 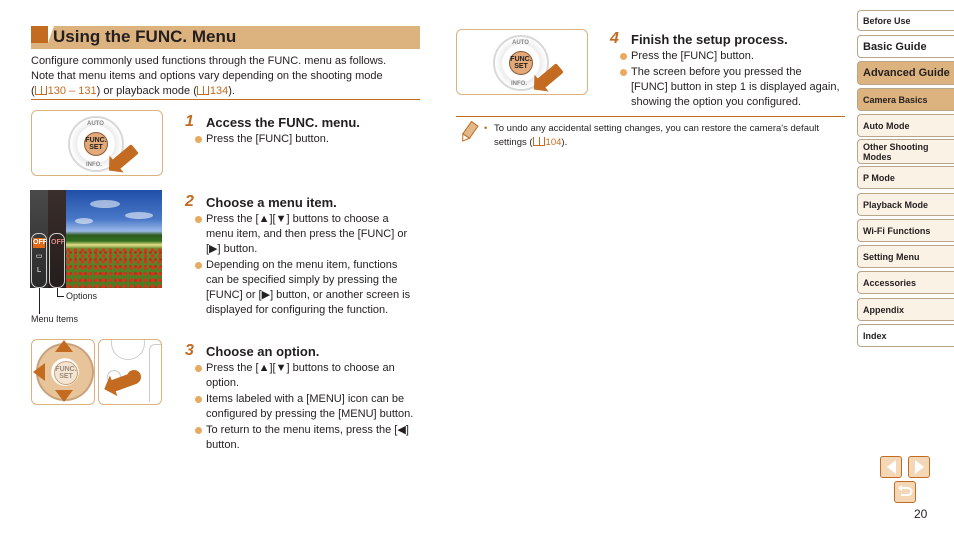 I want to click on step-number: 4, so click(x=614, y=38).